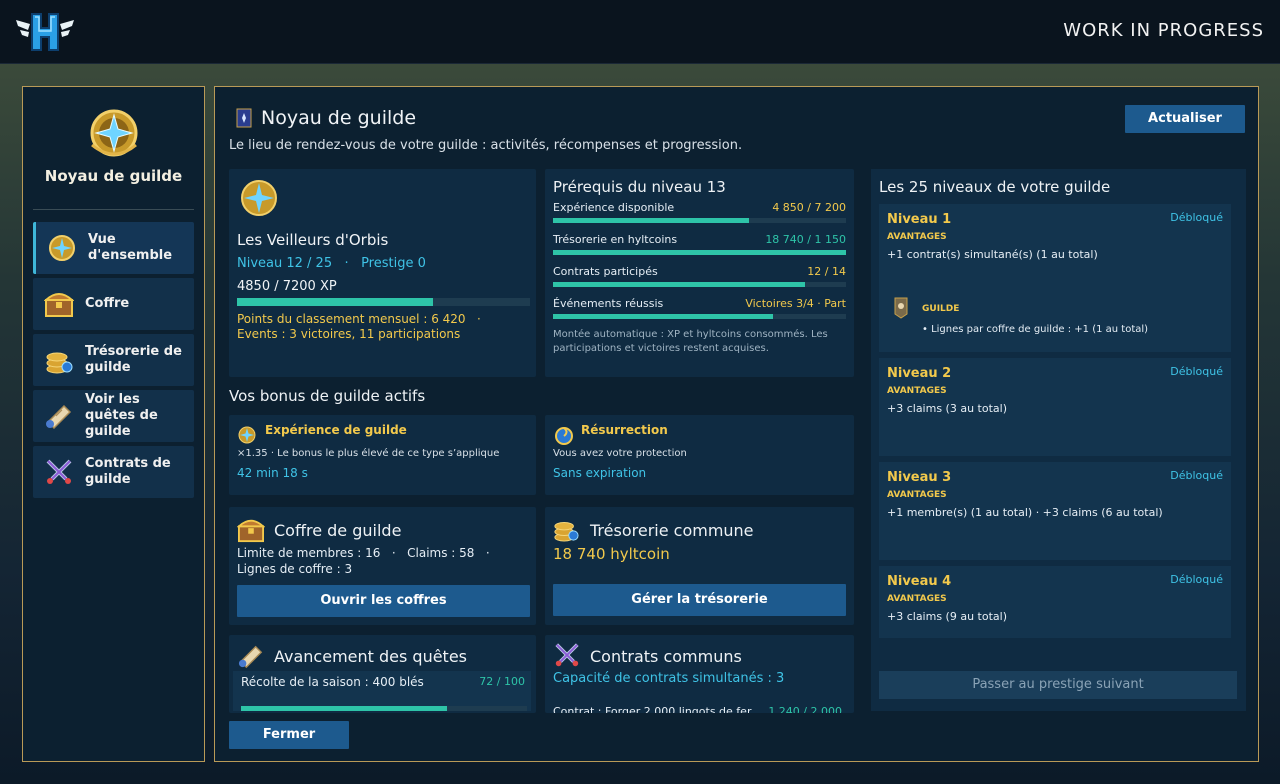 Image resolution: width=1280 pixels, height=784 pixels. I want to click on guild-level-line: Niveau 12 / 25 · Prestige 0, so click(331, 263).